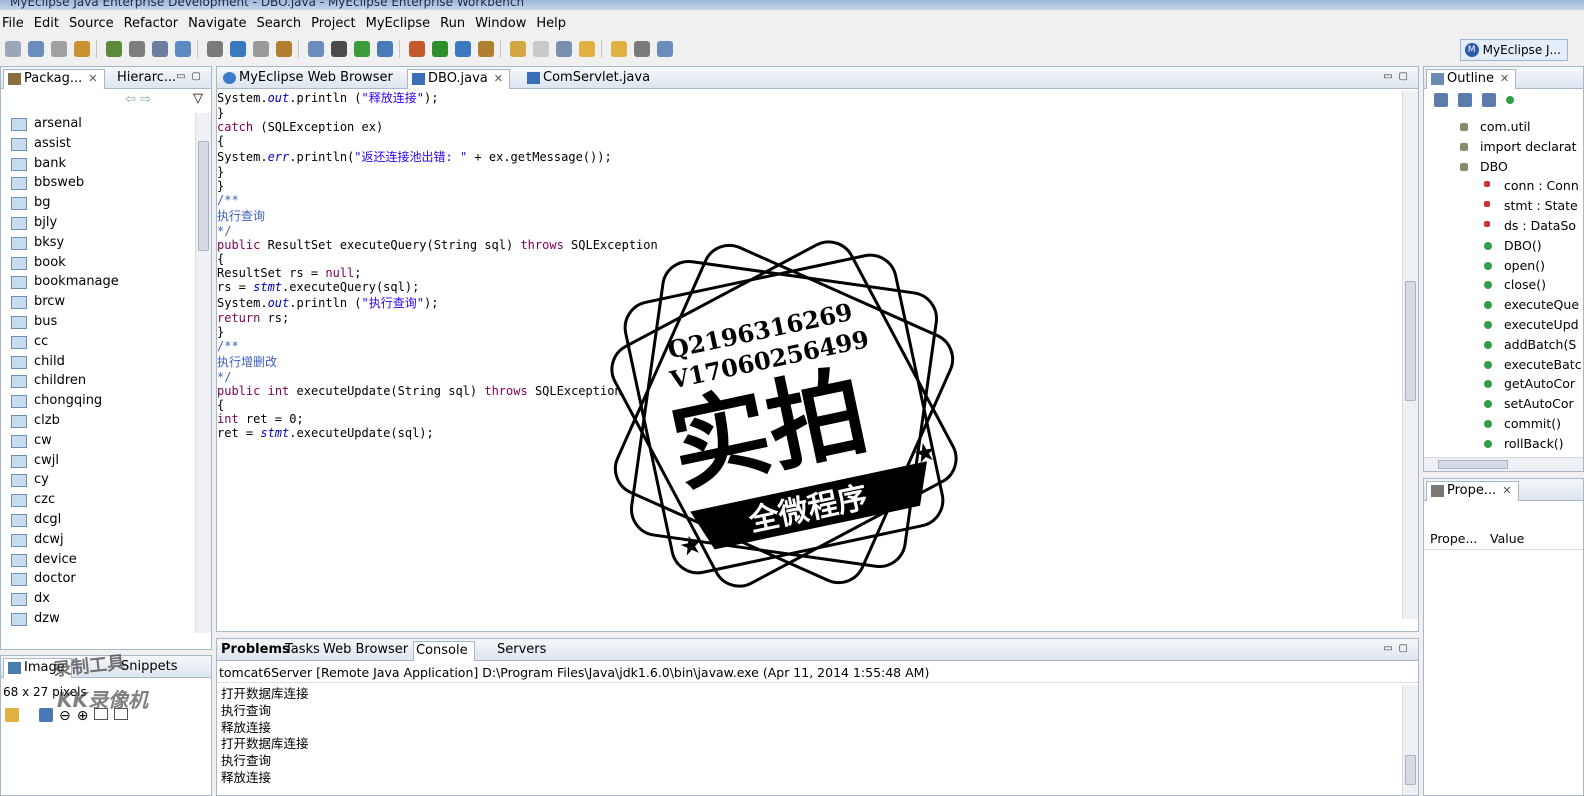  I want to click on zoom-fit-icon, so click(12, 715).